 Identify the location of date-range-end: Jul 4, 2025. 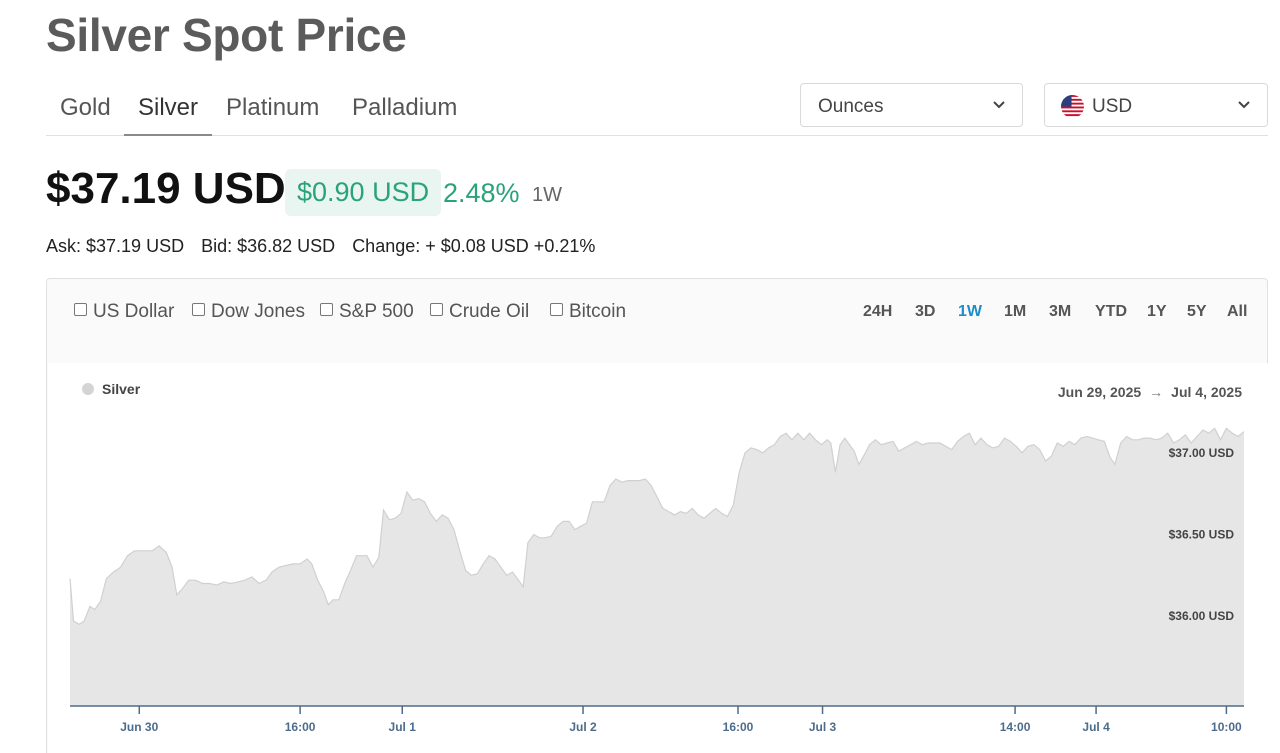
(1206, 392).